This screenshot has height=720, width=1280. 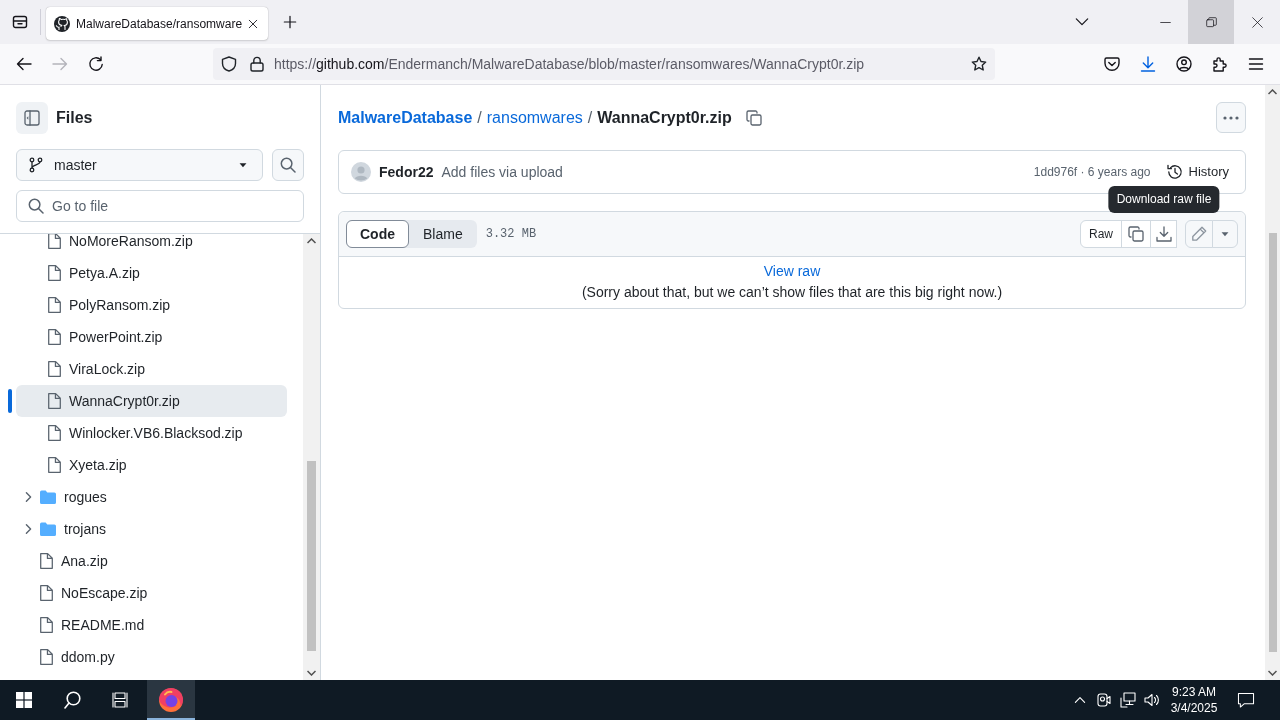 What do you see at coordinates (74, 118) in the screenshot?
I see `sidebar-title: Files` at bounding box center [74, 118].